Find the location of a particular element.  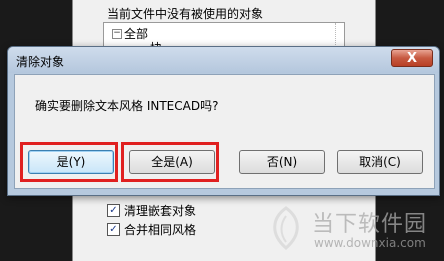

option-merge-styles: ✓ 合并相同风格 is located at coordinates (151, 229).